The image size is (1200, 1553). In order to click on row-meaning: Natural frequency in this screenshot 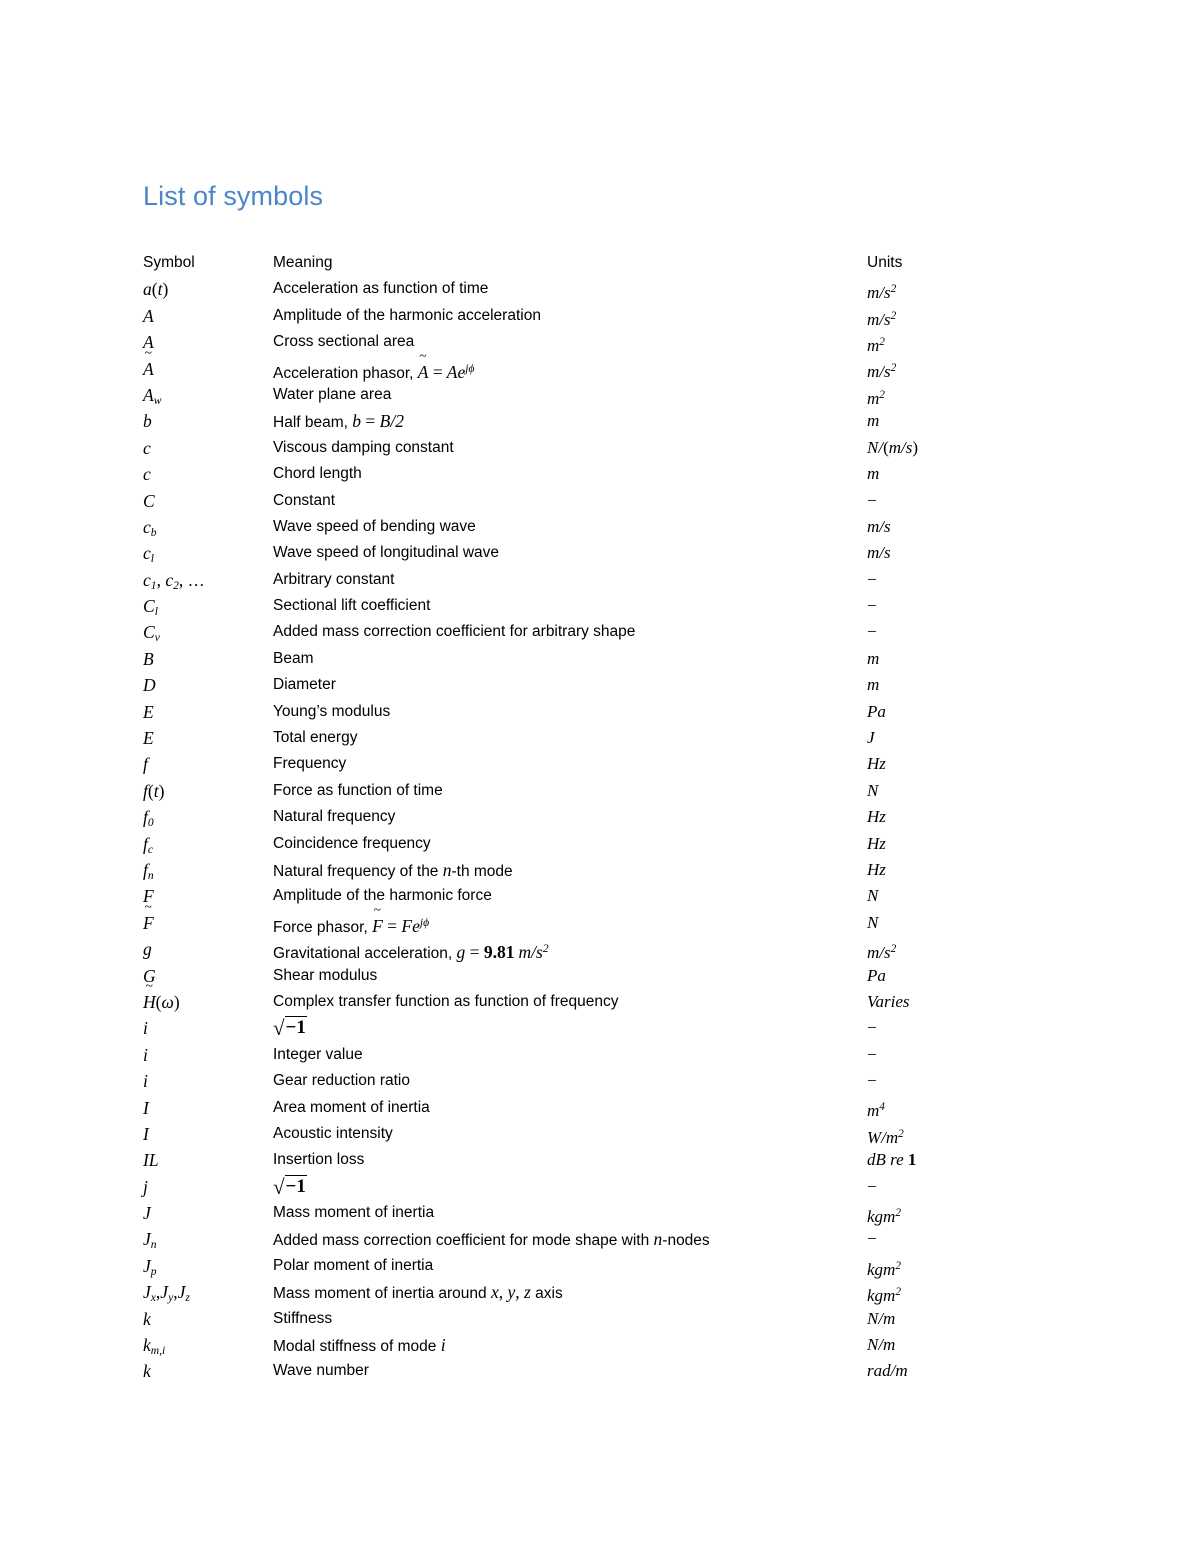, I will do `click(334, 817)`.